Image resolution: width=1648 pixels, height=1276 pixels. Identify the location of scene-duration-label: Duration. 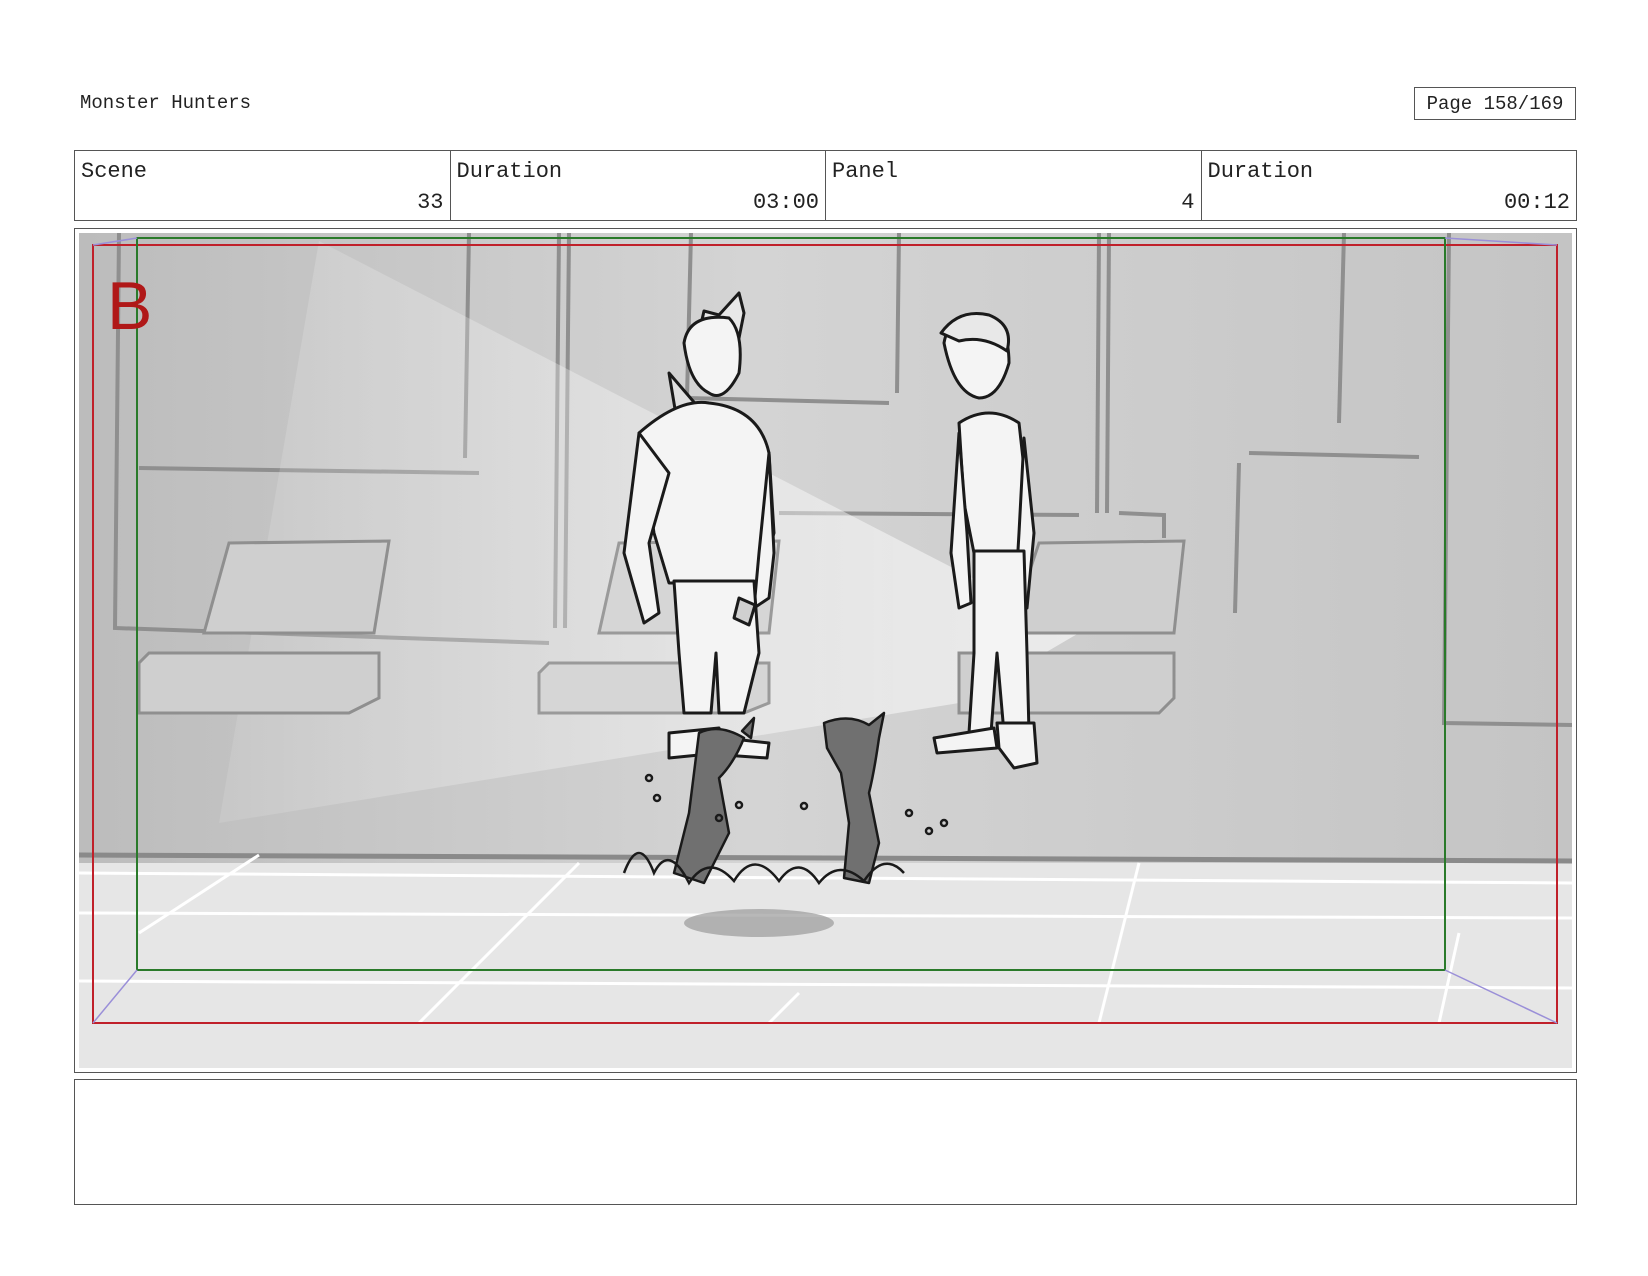
(509, 171).